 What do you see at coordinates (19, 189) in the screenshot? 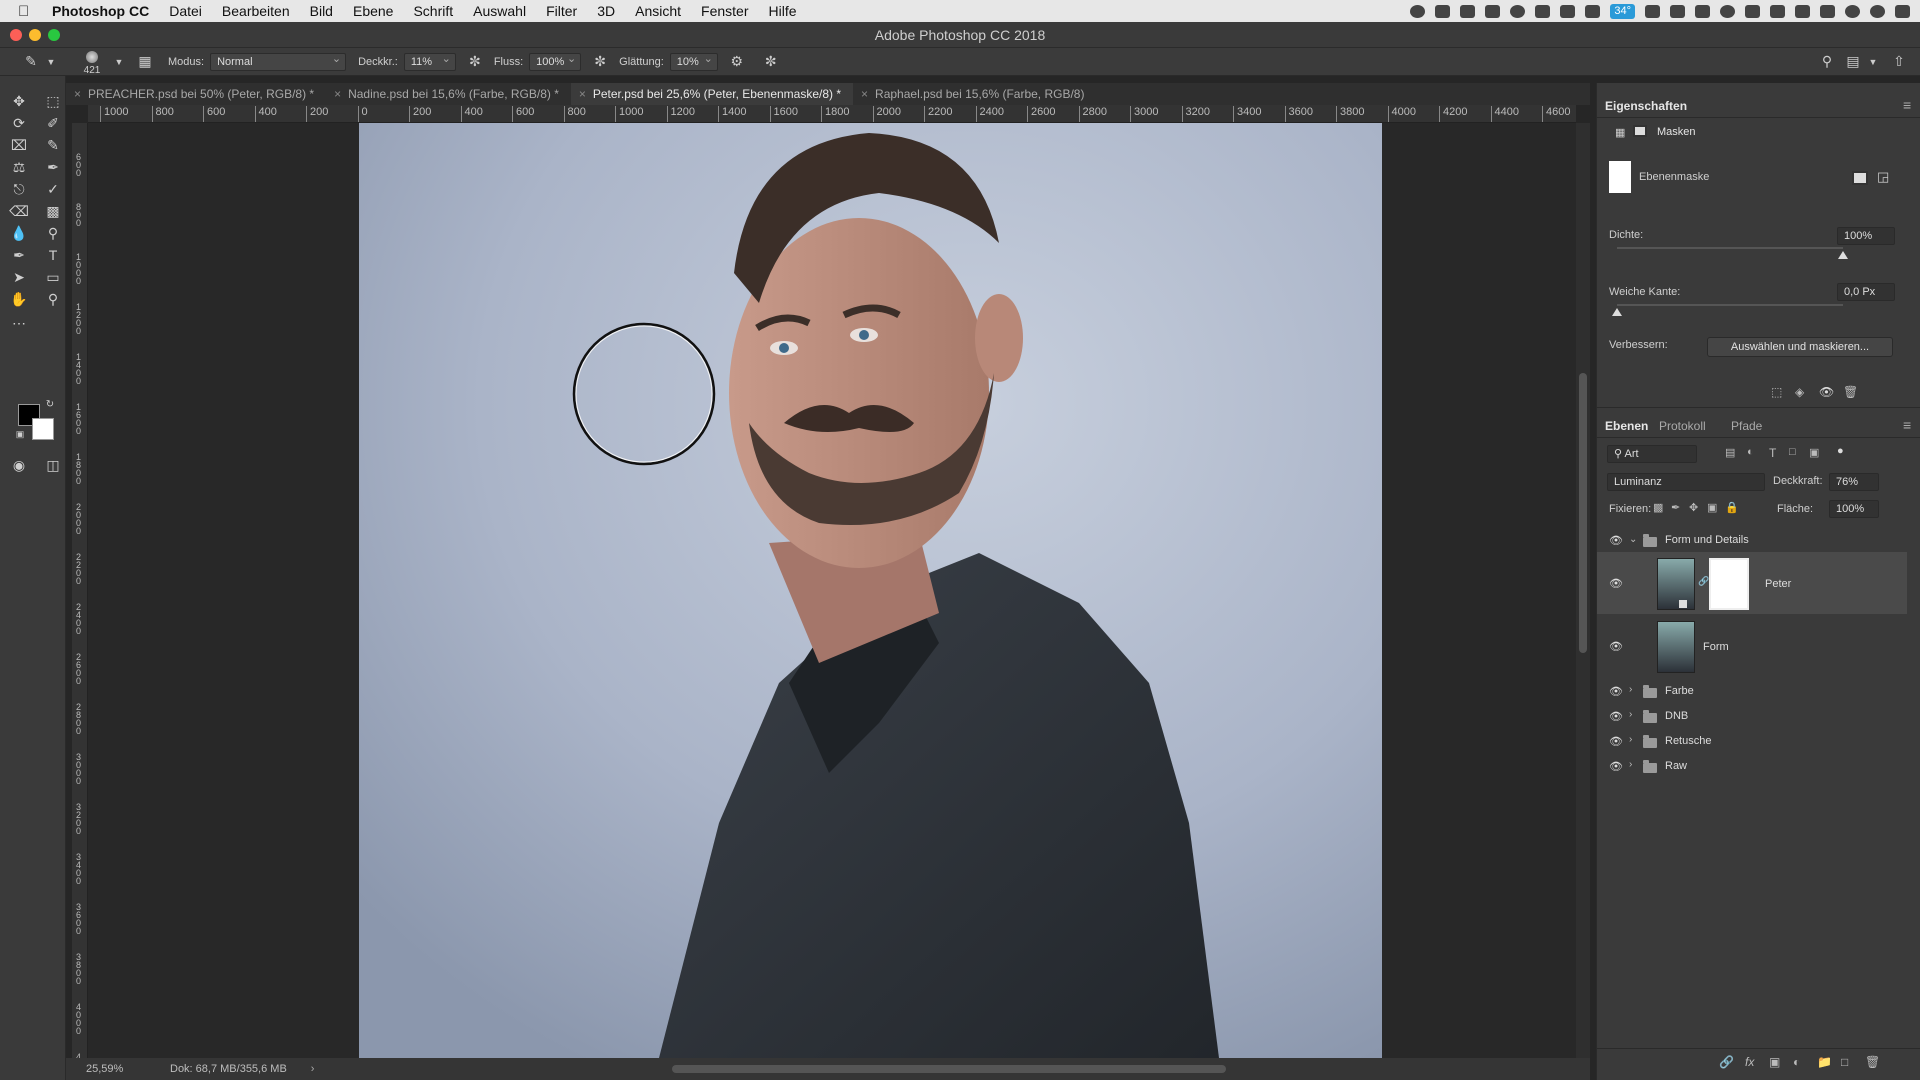
I see `clone-stamp-tool-icon: ⎋` at bounding box center [19, 189].